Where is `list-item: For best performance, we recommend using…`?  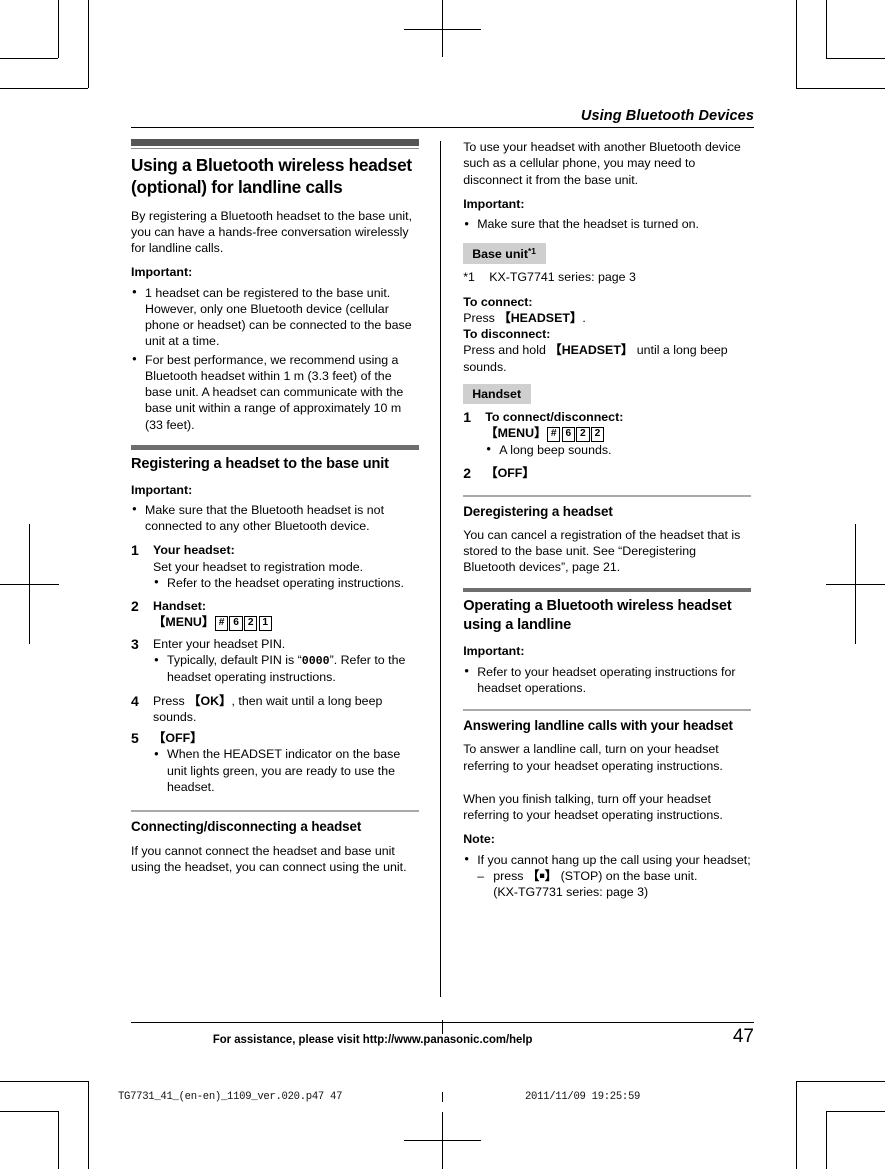
list-item: For best performance, we recommend using… is located at coordinates (275, 392).